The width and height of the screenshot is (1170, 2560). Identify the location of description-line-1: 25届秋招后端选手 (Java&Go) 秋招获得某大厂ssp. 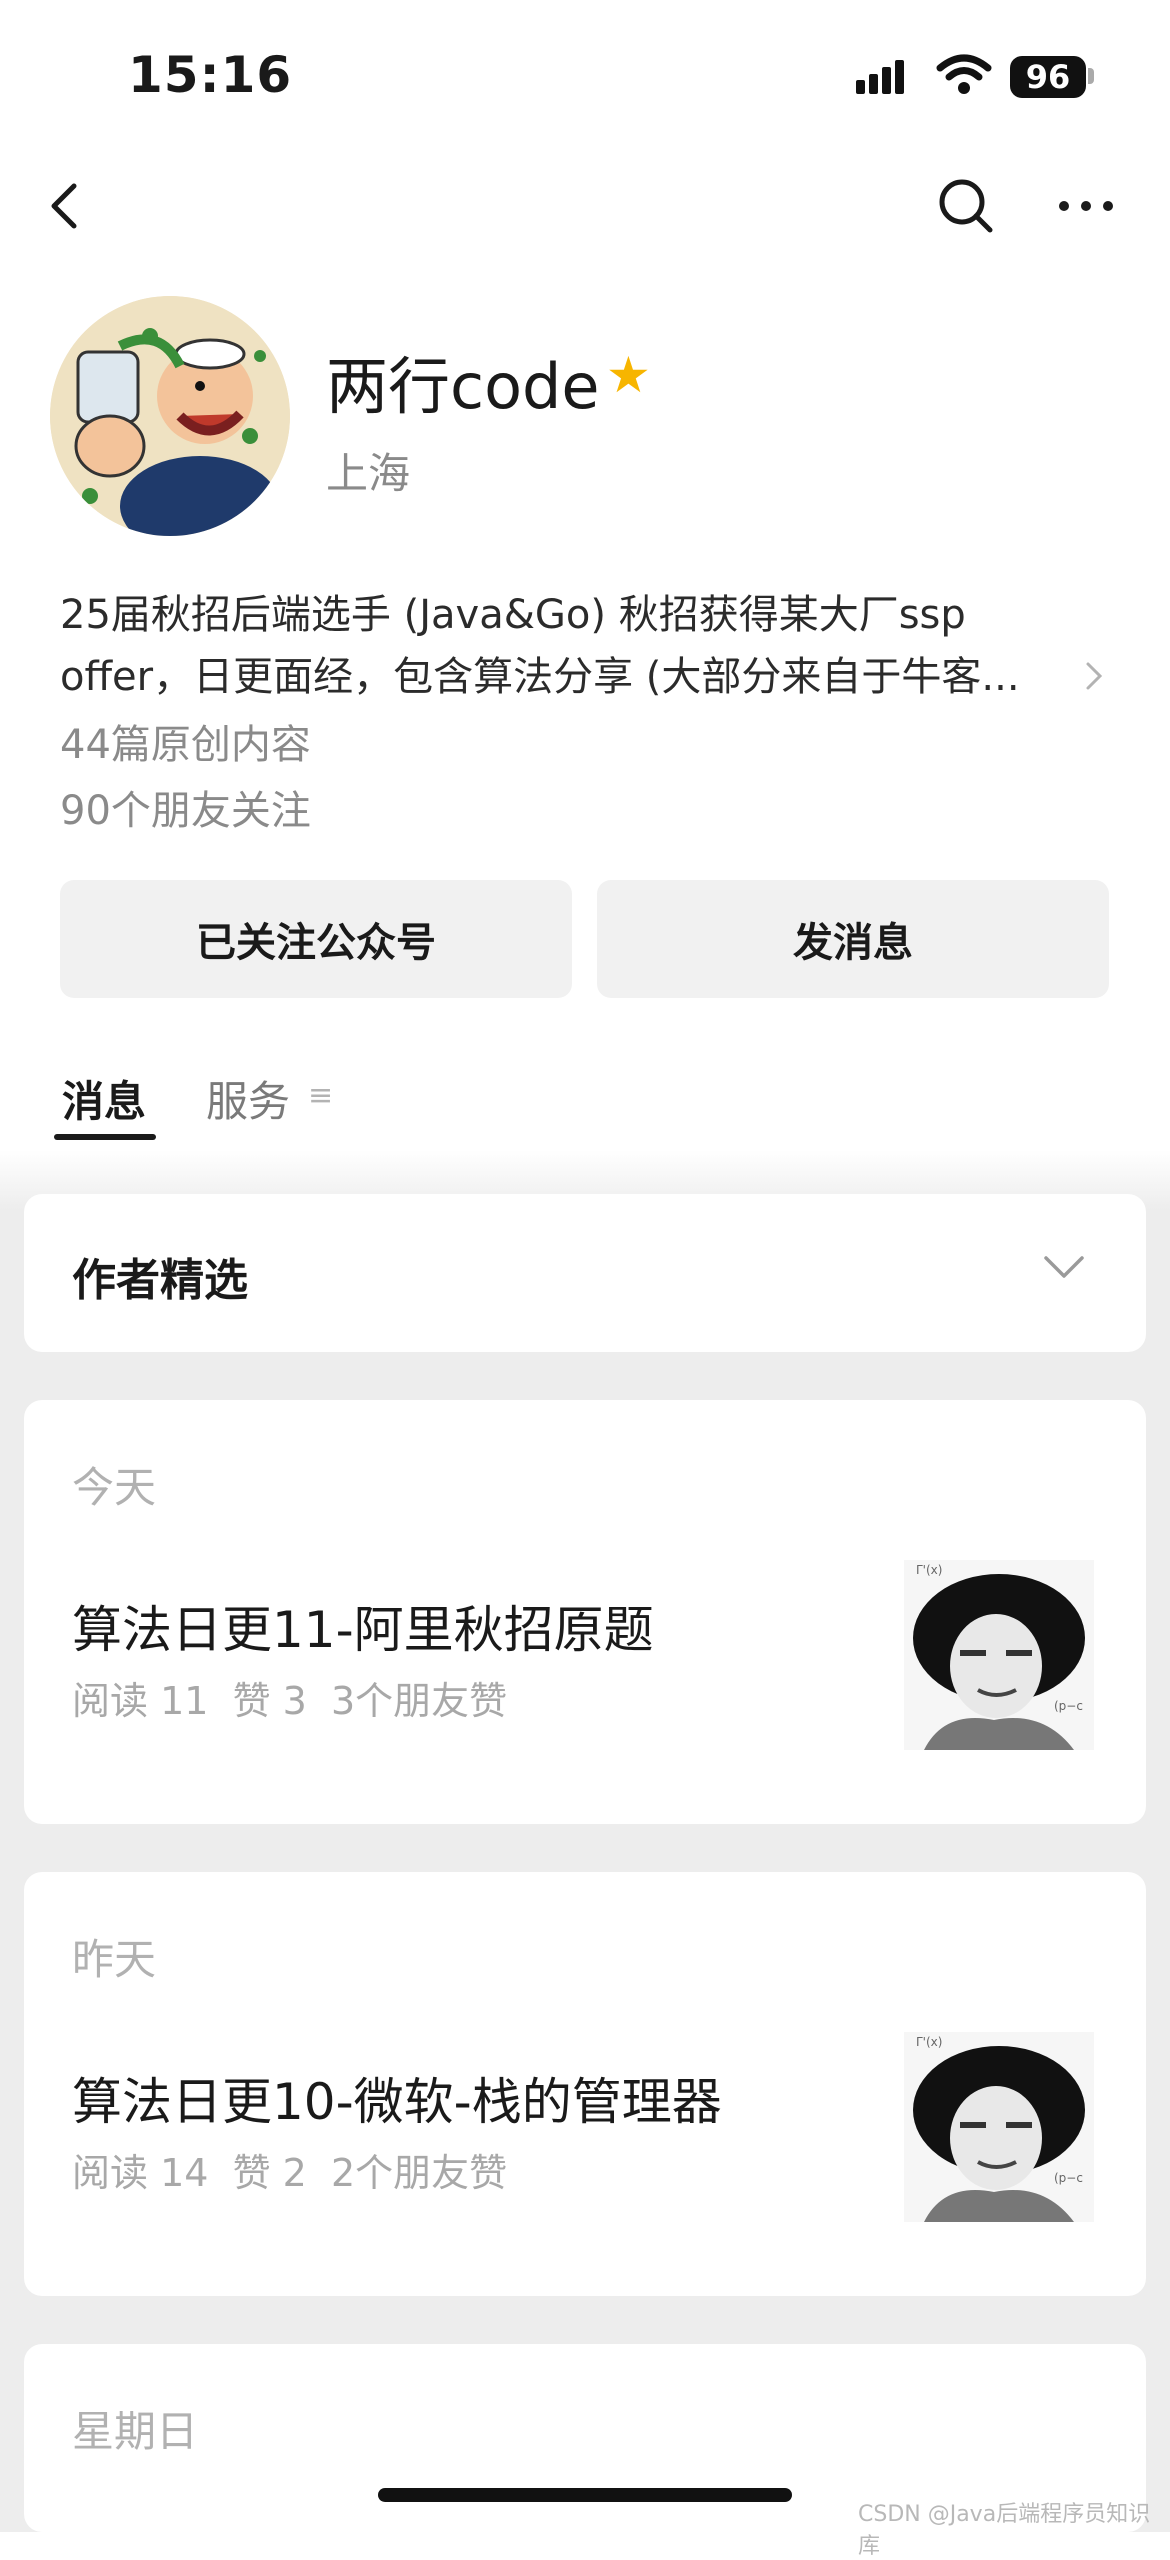
(513, 615).